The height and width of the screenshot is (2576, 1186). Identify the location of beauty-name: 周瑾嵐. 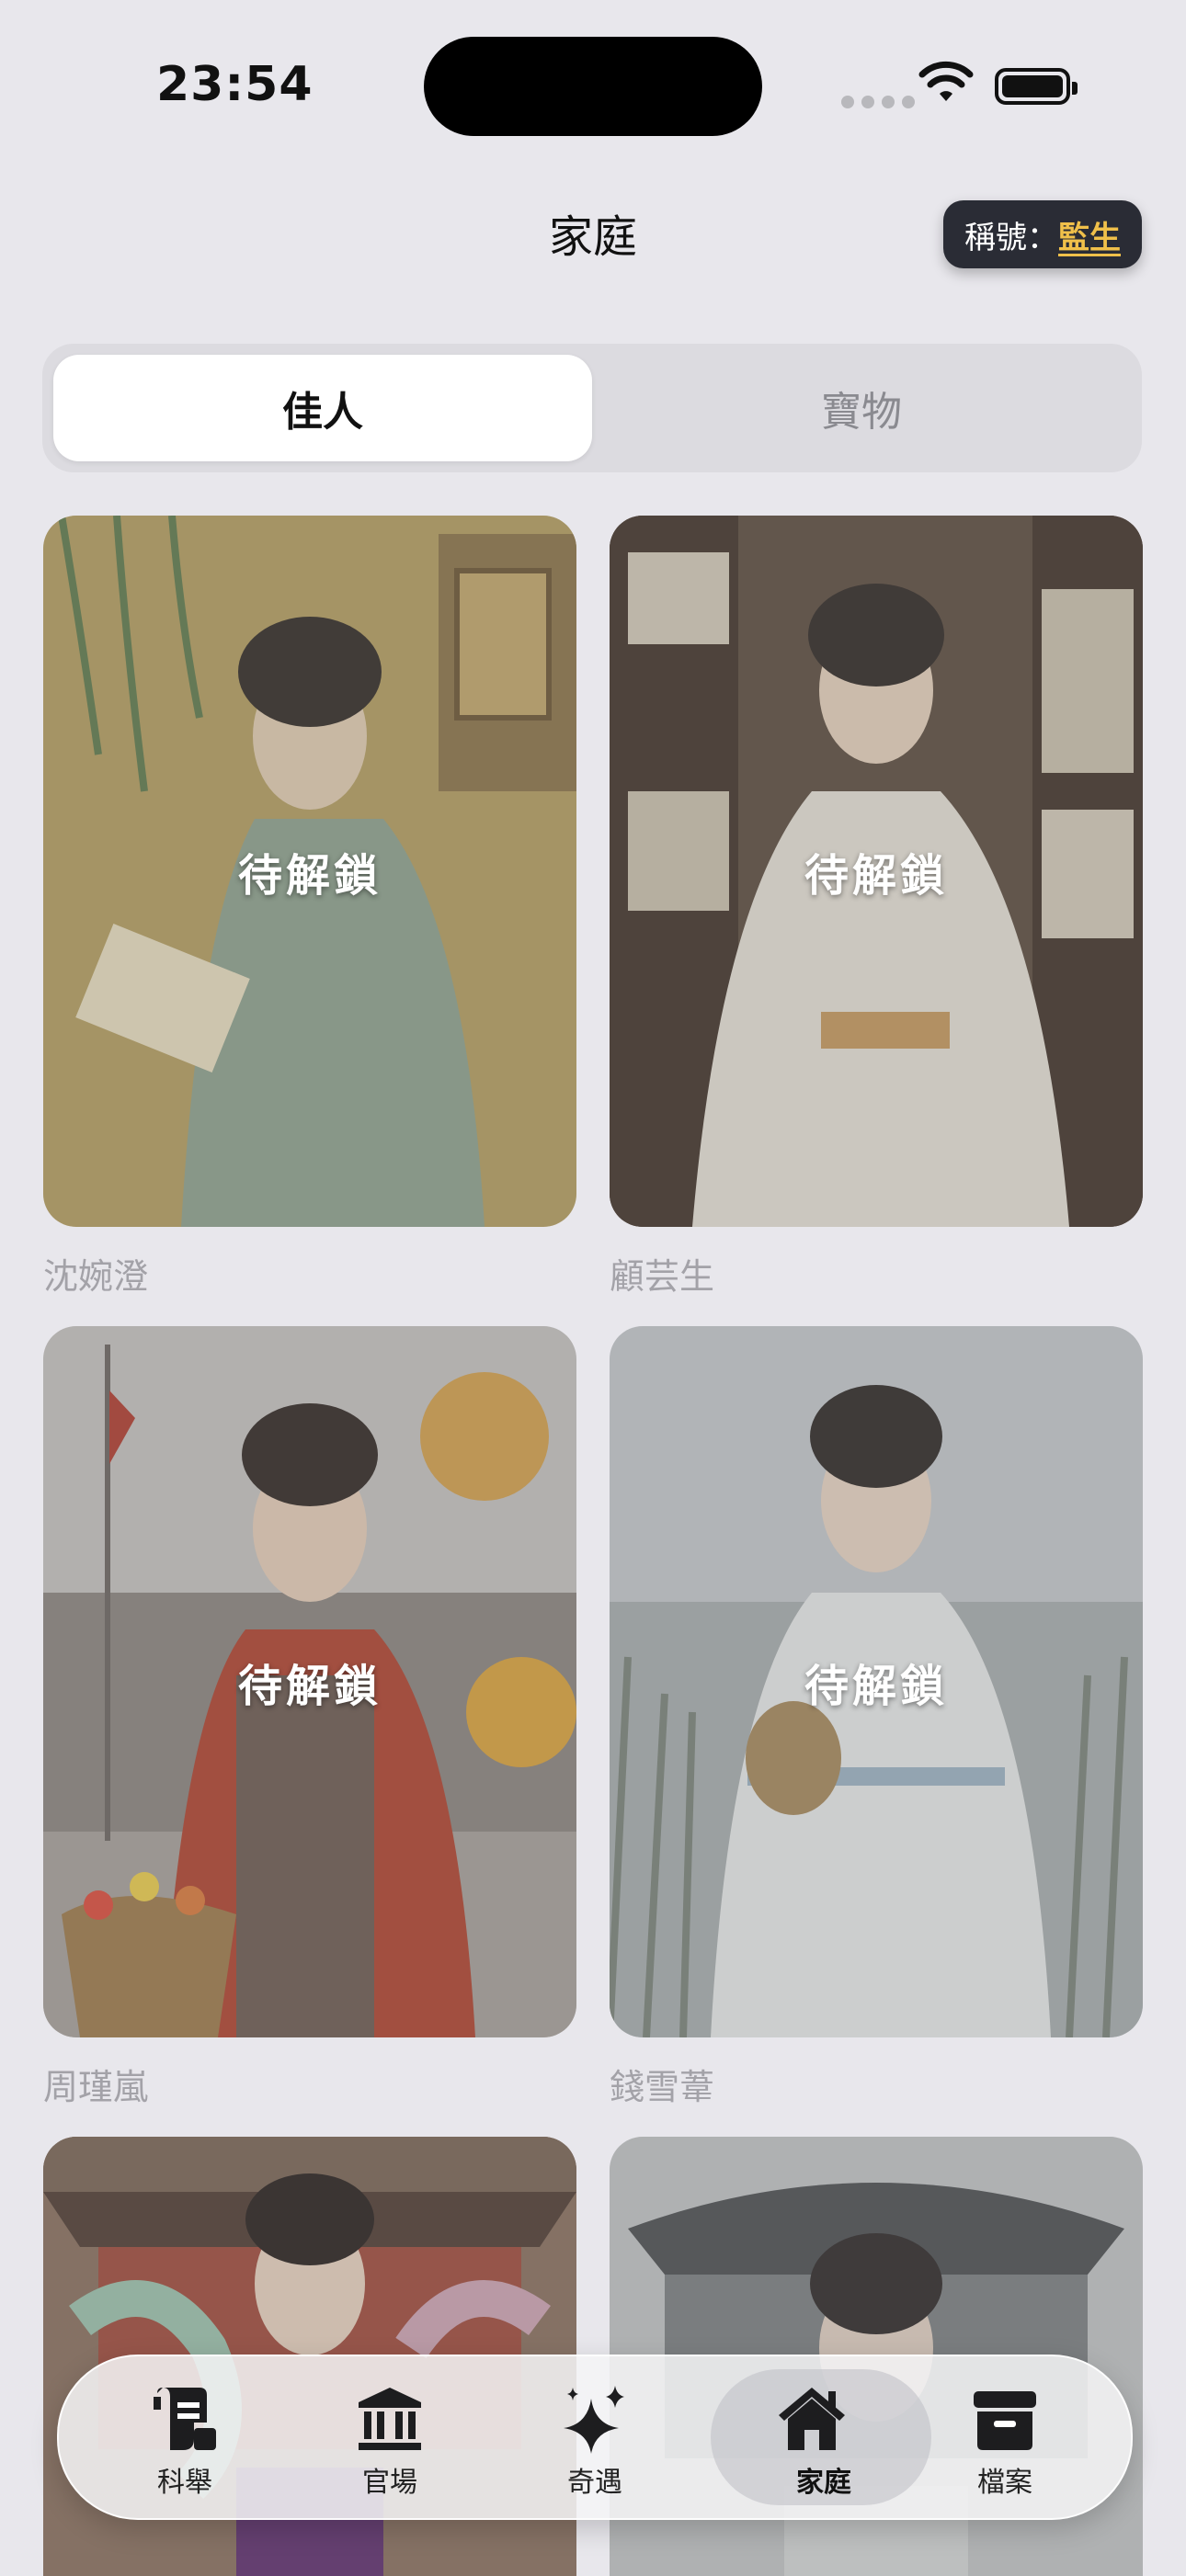
(96, 2087).